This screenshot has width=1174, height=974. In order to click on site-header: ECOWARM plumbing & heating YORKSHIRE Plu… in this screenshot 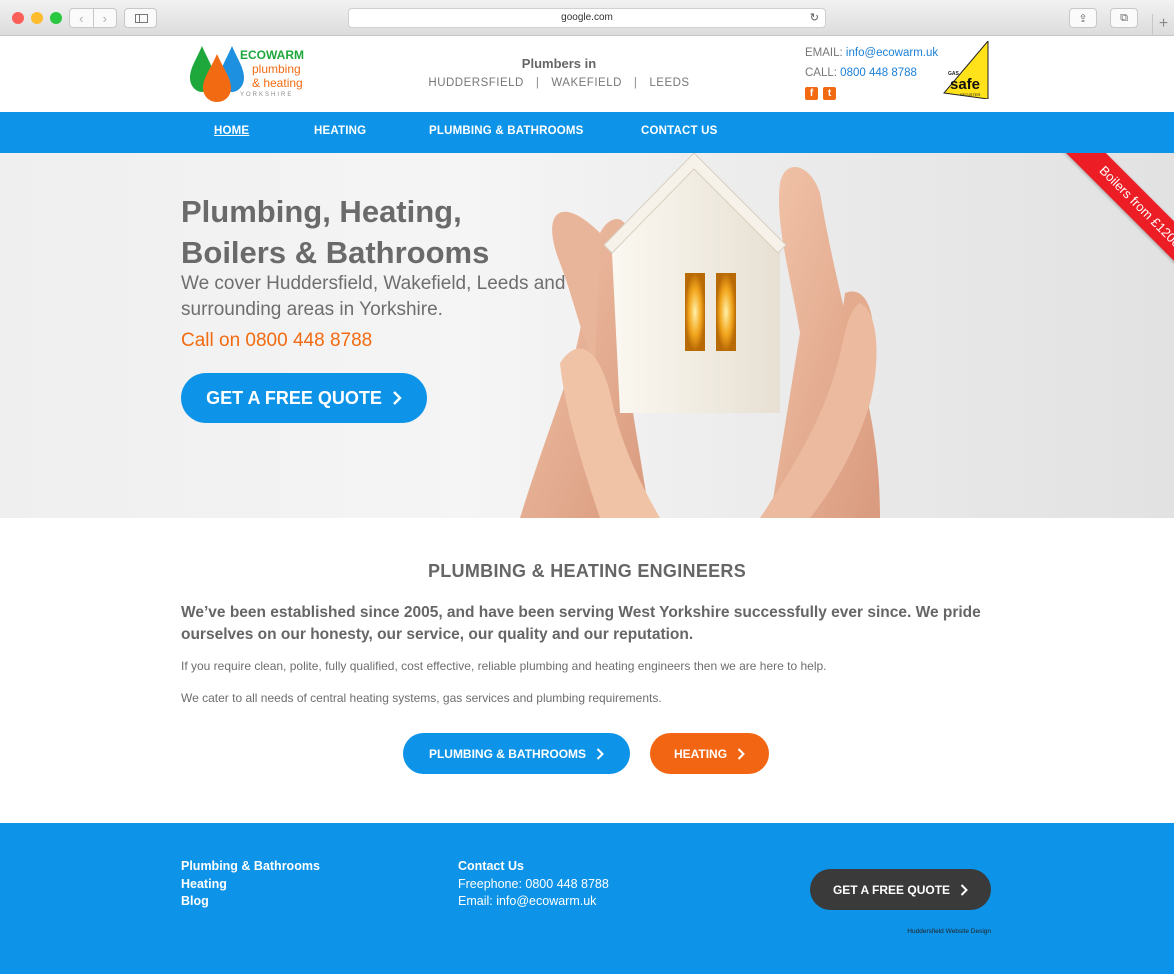, I will do `click(587, 74)`.